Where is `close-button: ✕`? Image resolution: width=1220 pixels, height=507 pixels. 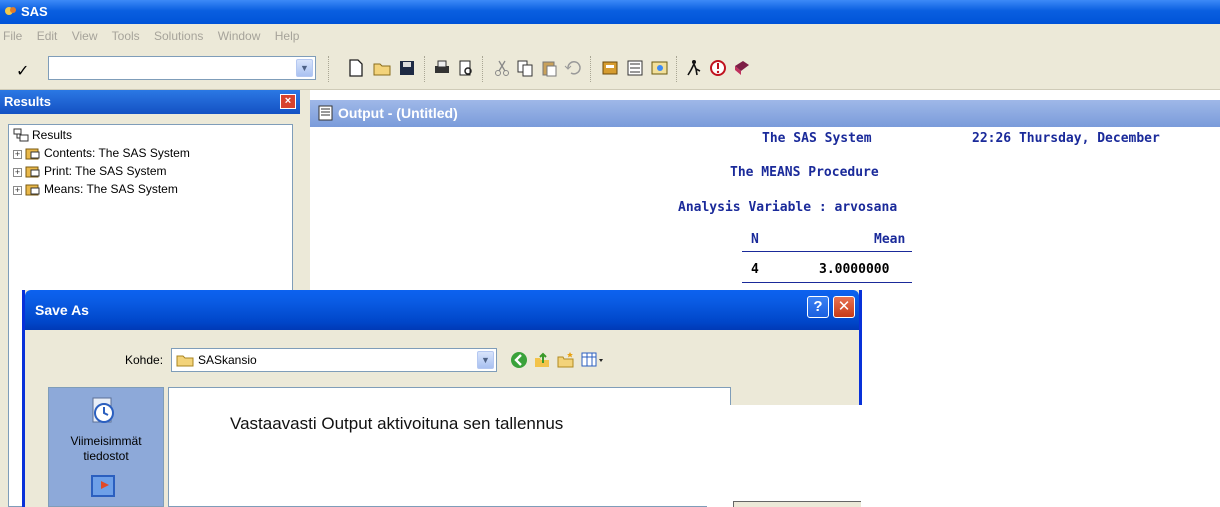
close-button: ✕ is located at coordinates (844, 307).